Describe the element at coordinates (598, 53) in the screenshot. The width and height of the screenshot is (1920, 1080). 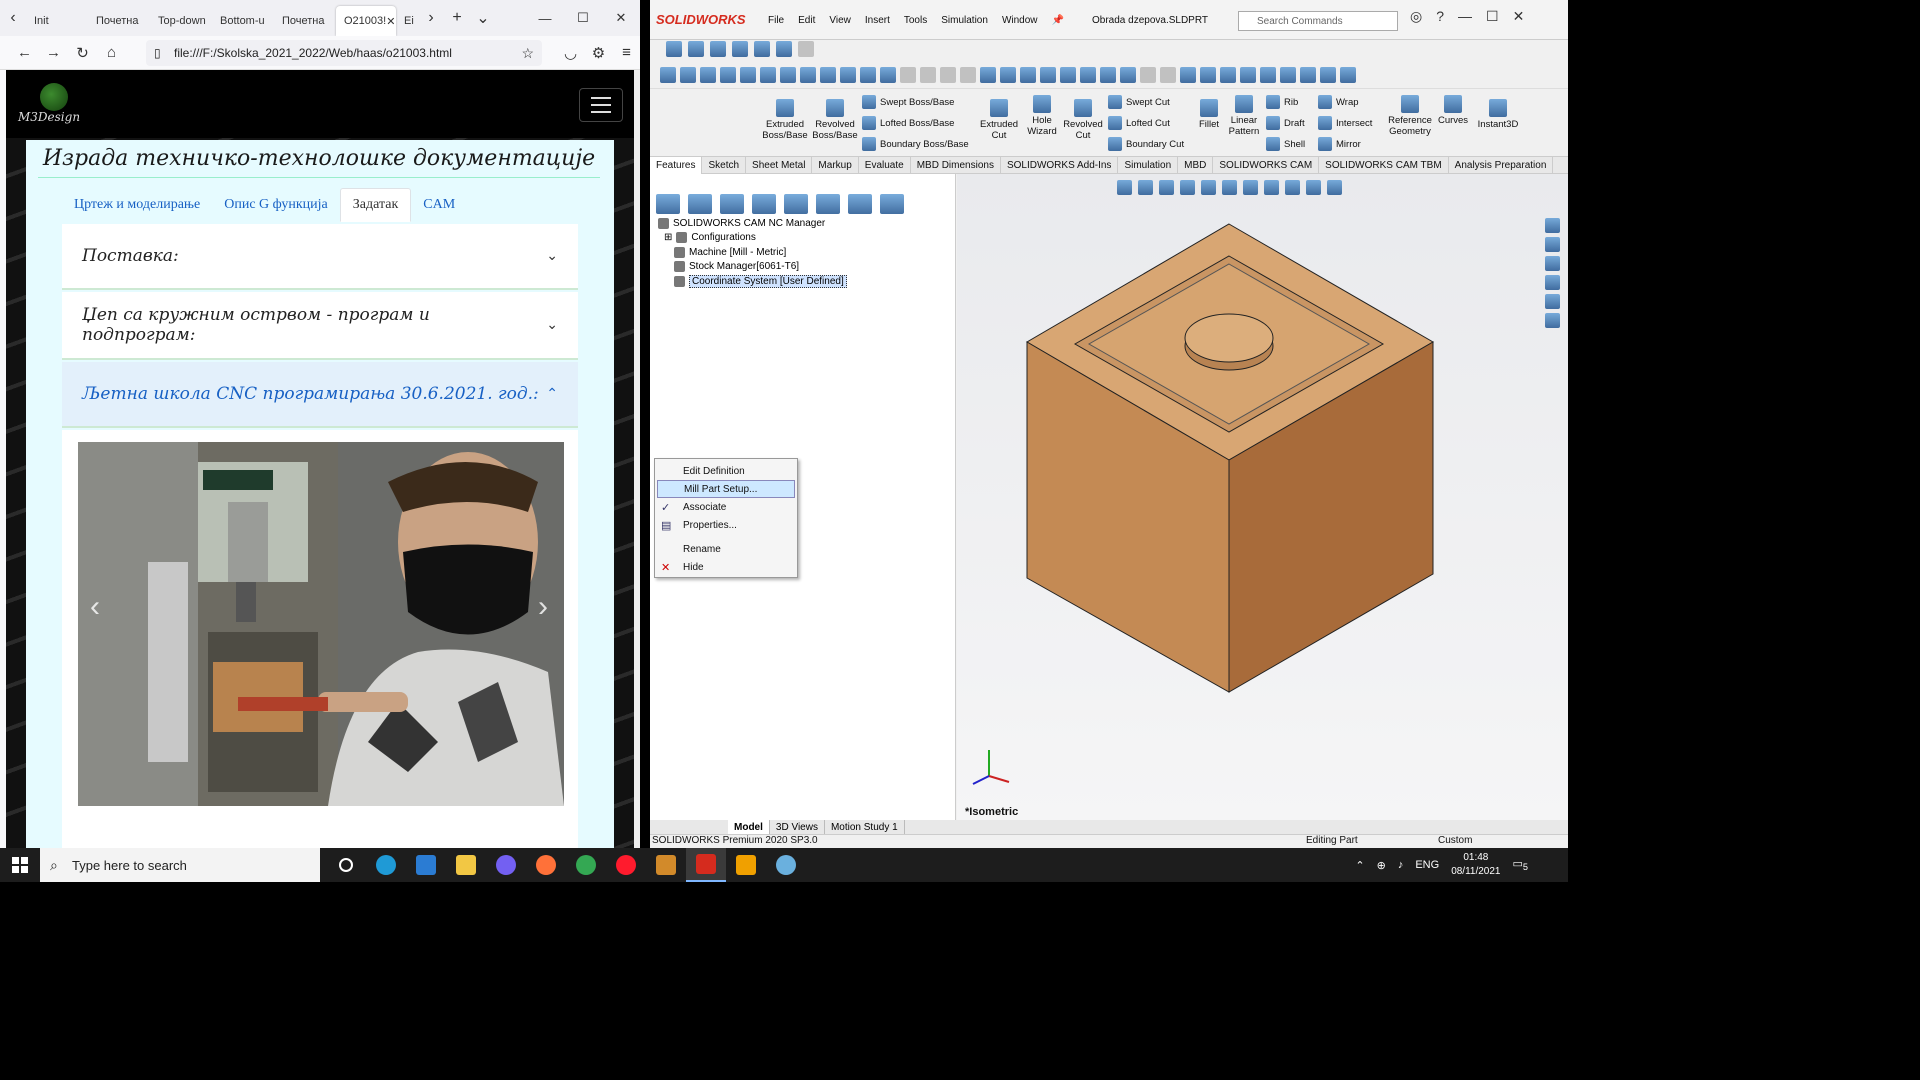
I see `extensions-icon: ⚙` at that location.